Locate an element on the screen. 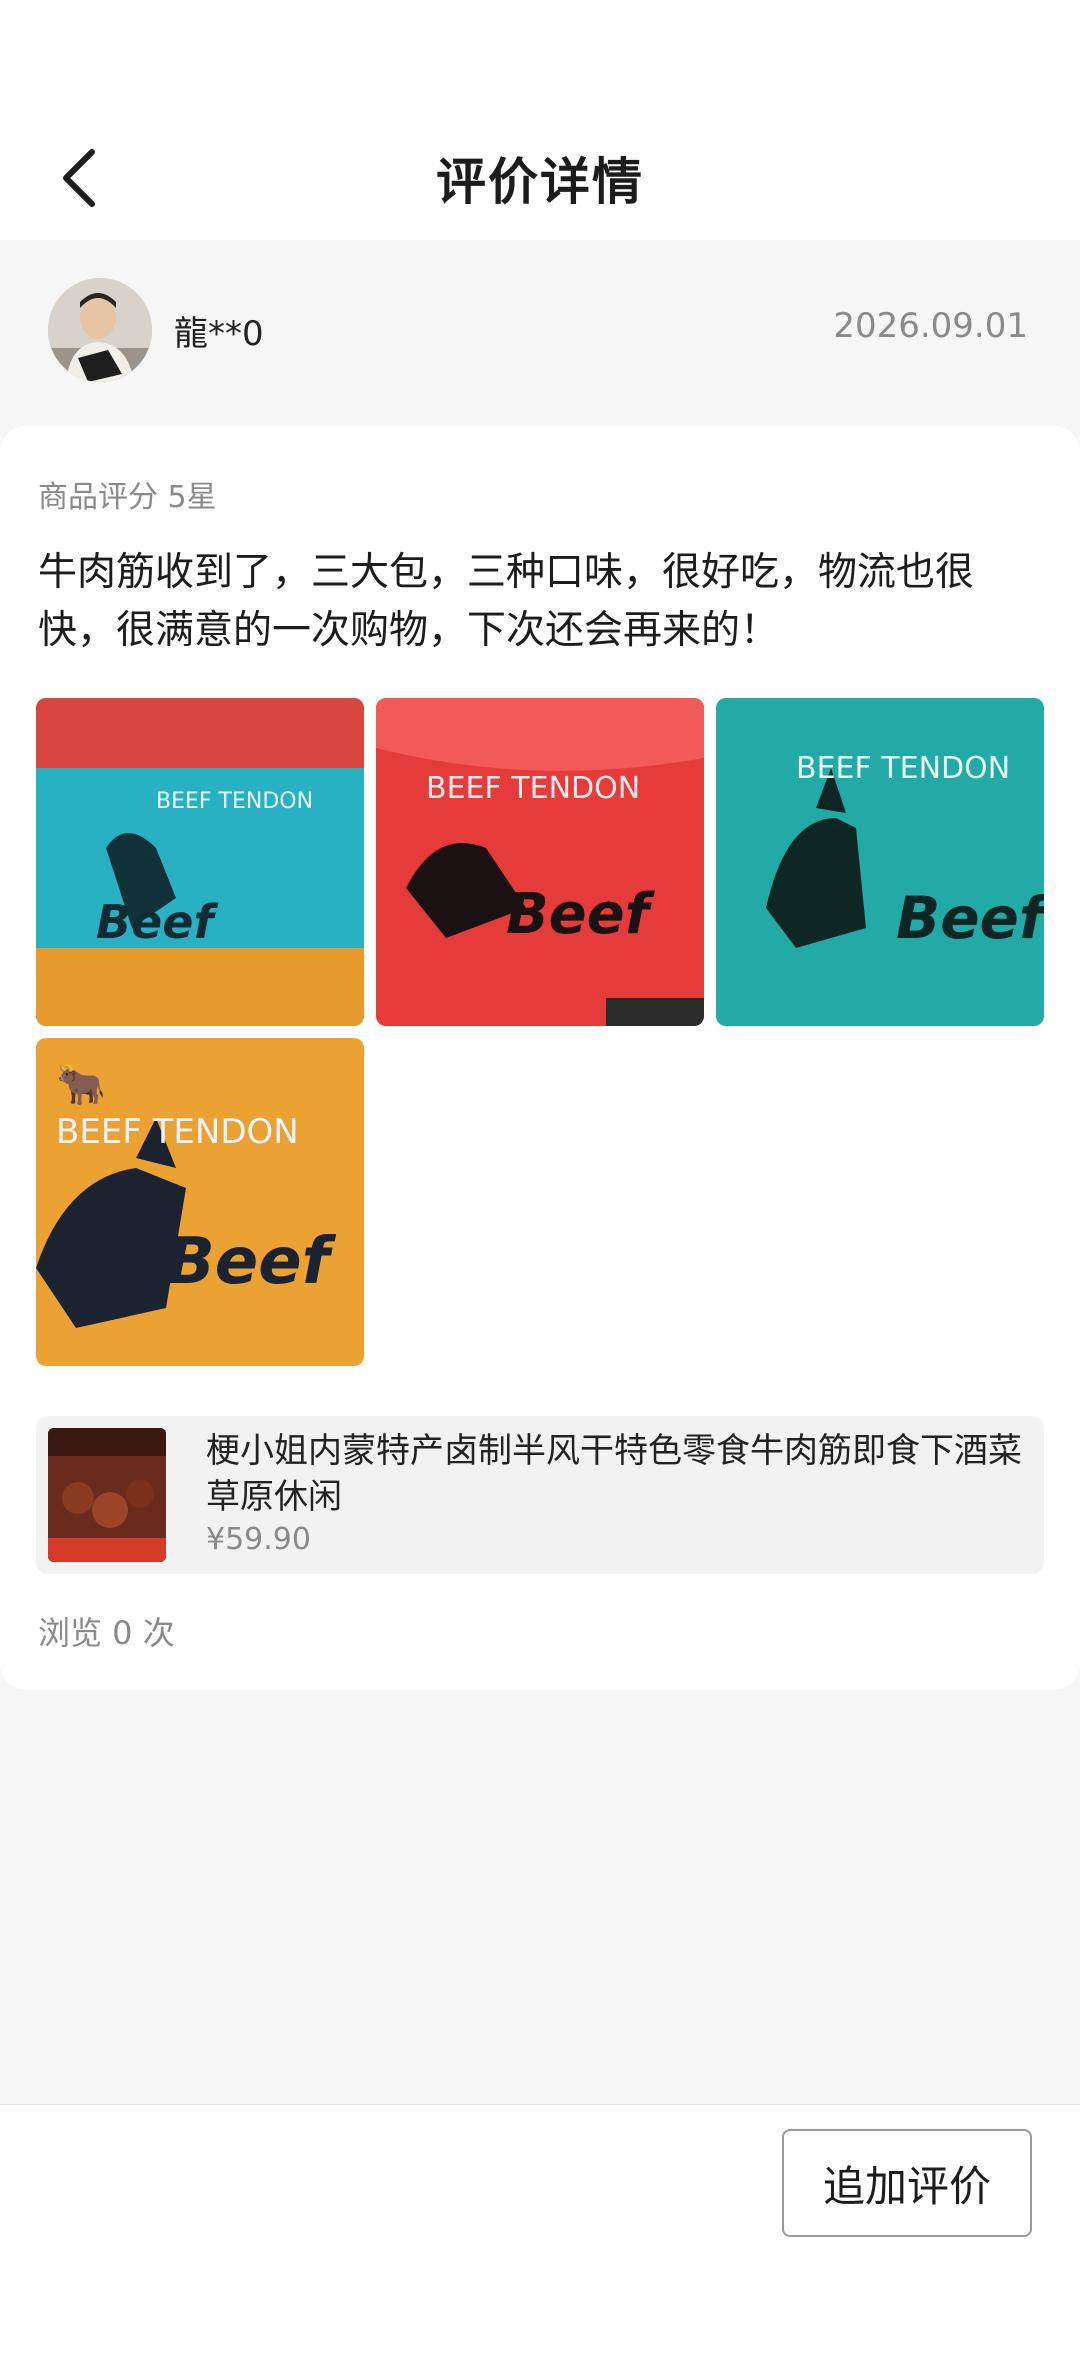 The image size is (1080, 2374). review-photo-3: BEEF TENDON Beef is located at coordinates (880, 862).